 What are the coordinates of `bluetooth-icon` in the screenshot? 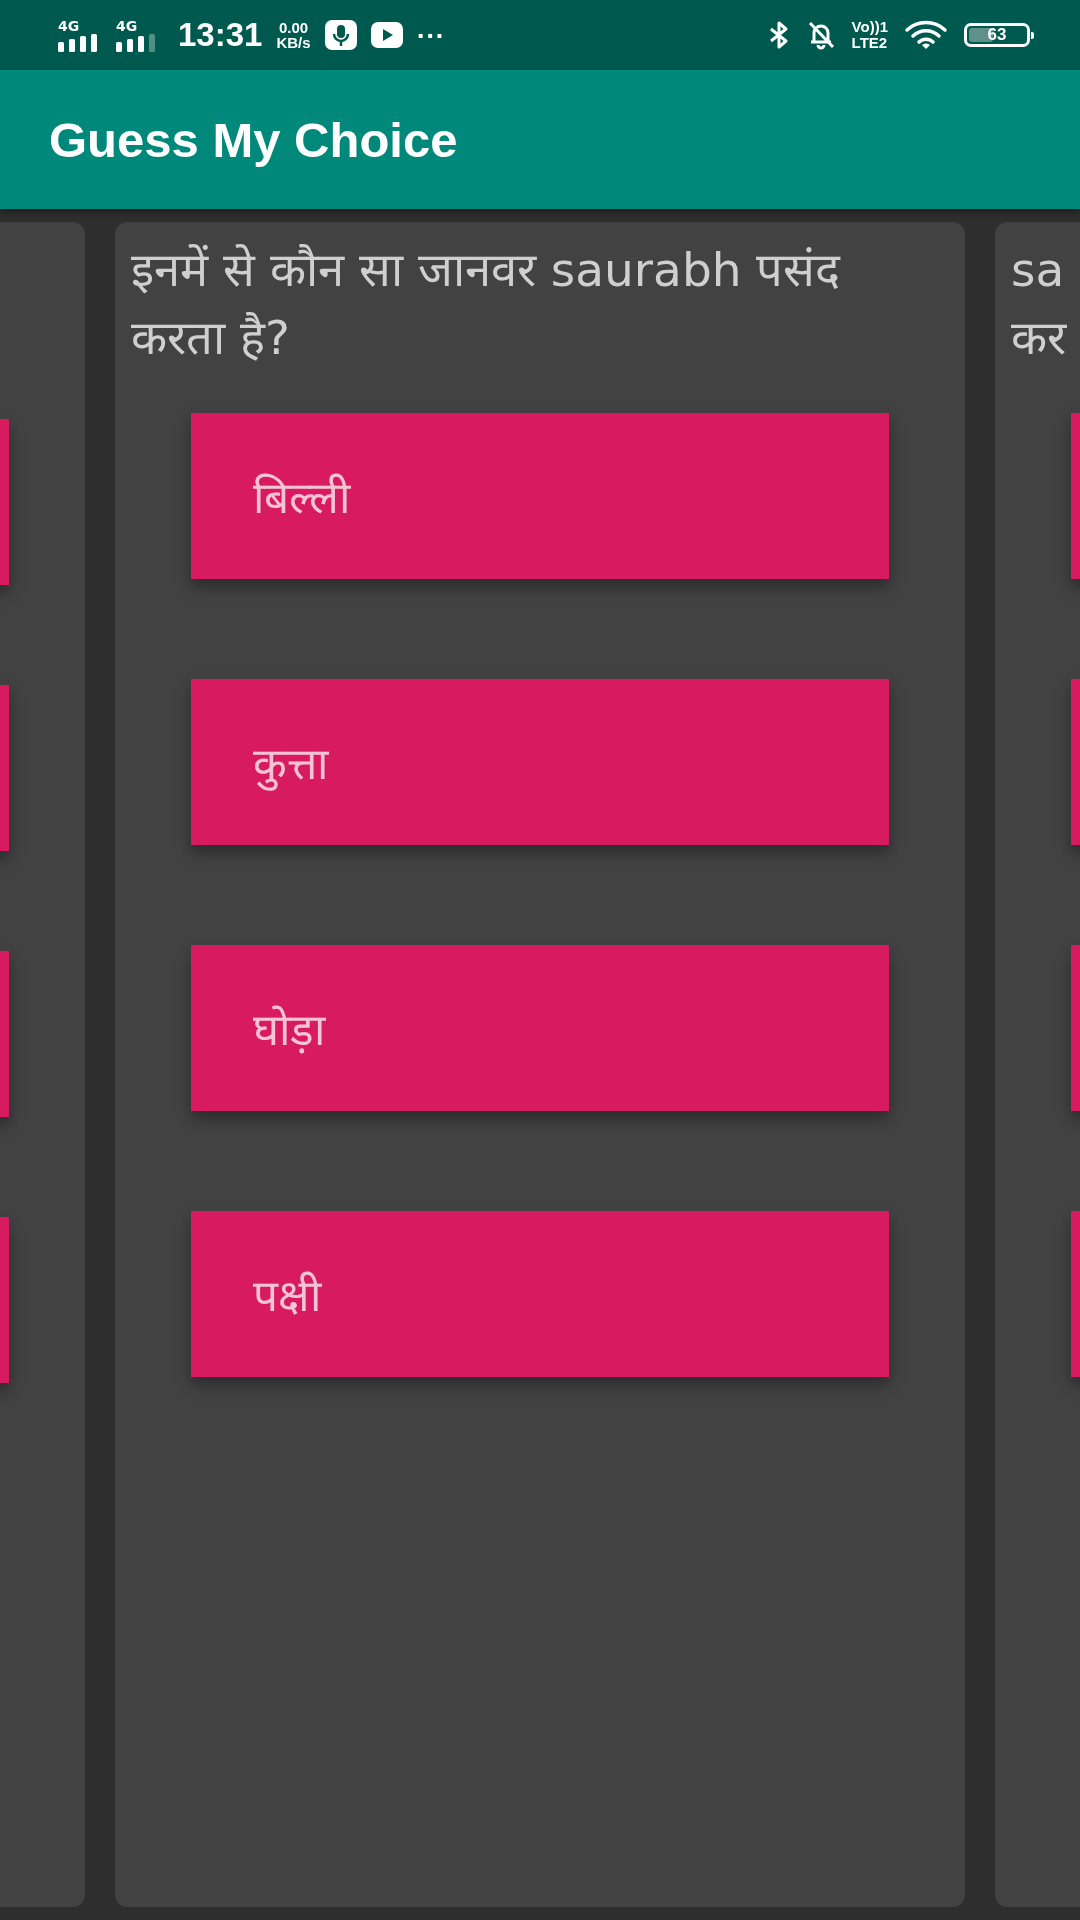 It's located at (778, 35).